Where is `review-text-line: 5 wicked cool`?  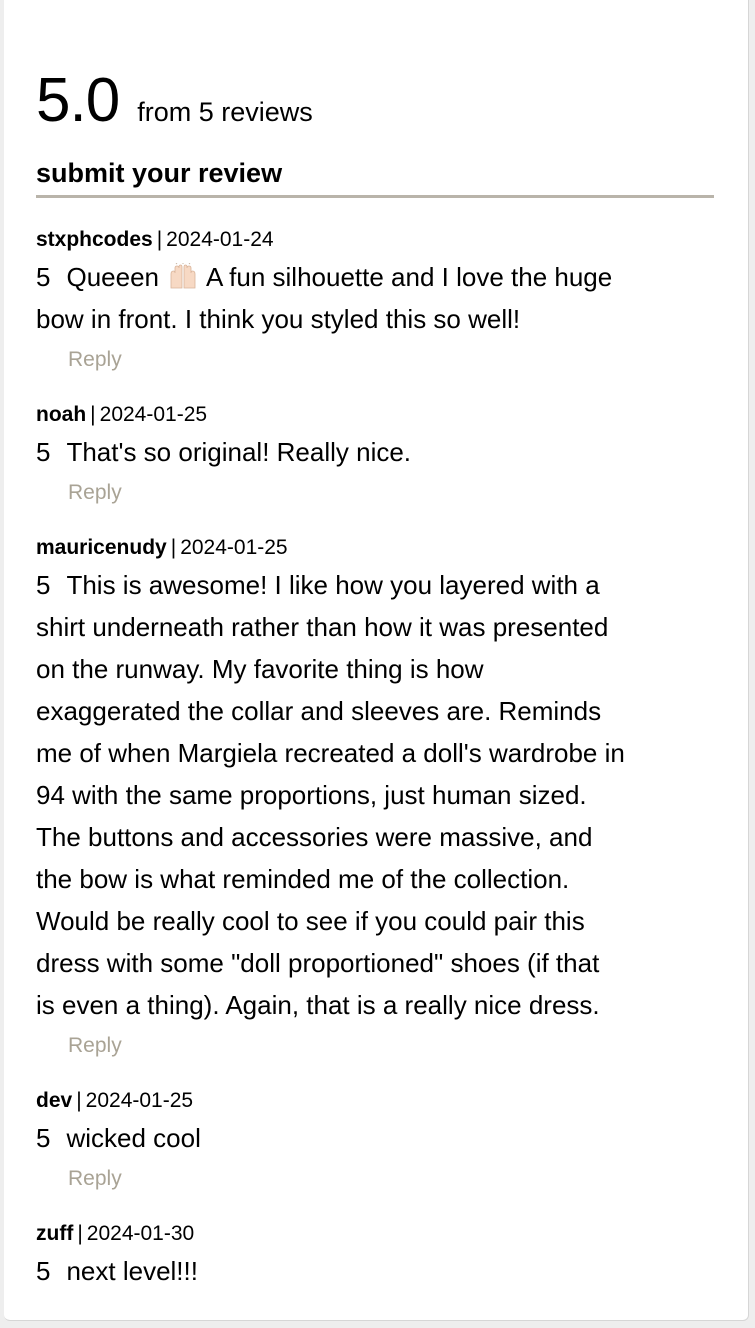
review-text-line: 5 wicked cool is located at coordinates (376, 1138).